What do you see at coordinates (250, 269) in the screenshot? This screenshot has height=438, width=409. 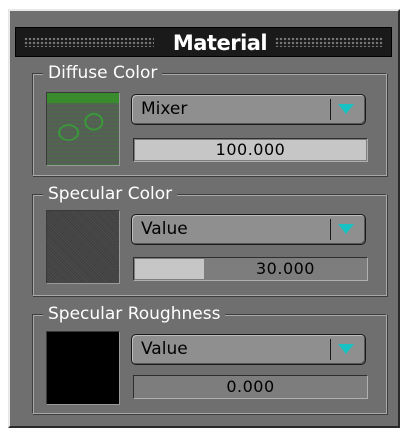 I see `specular-color-value-field: 30.000` at bounding box center [250, 269].